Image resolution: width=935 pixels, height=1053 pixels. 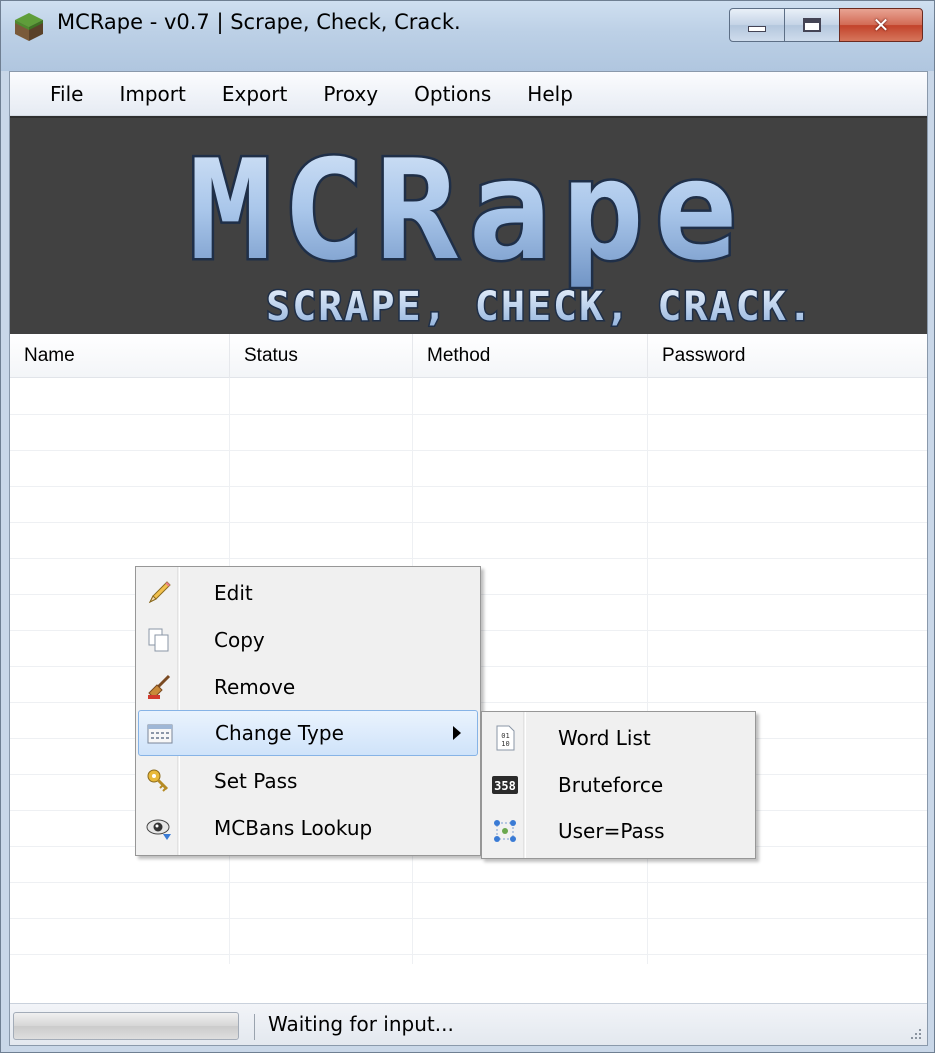 What do you see at coordinates (468, 210) in the screenshot?
I see `logo-text: MCRape` at bounding box center [468, 210].